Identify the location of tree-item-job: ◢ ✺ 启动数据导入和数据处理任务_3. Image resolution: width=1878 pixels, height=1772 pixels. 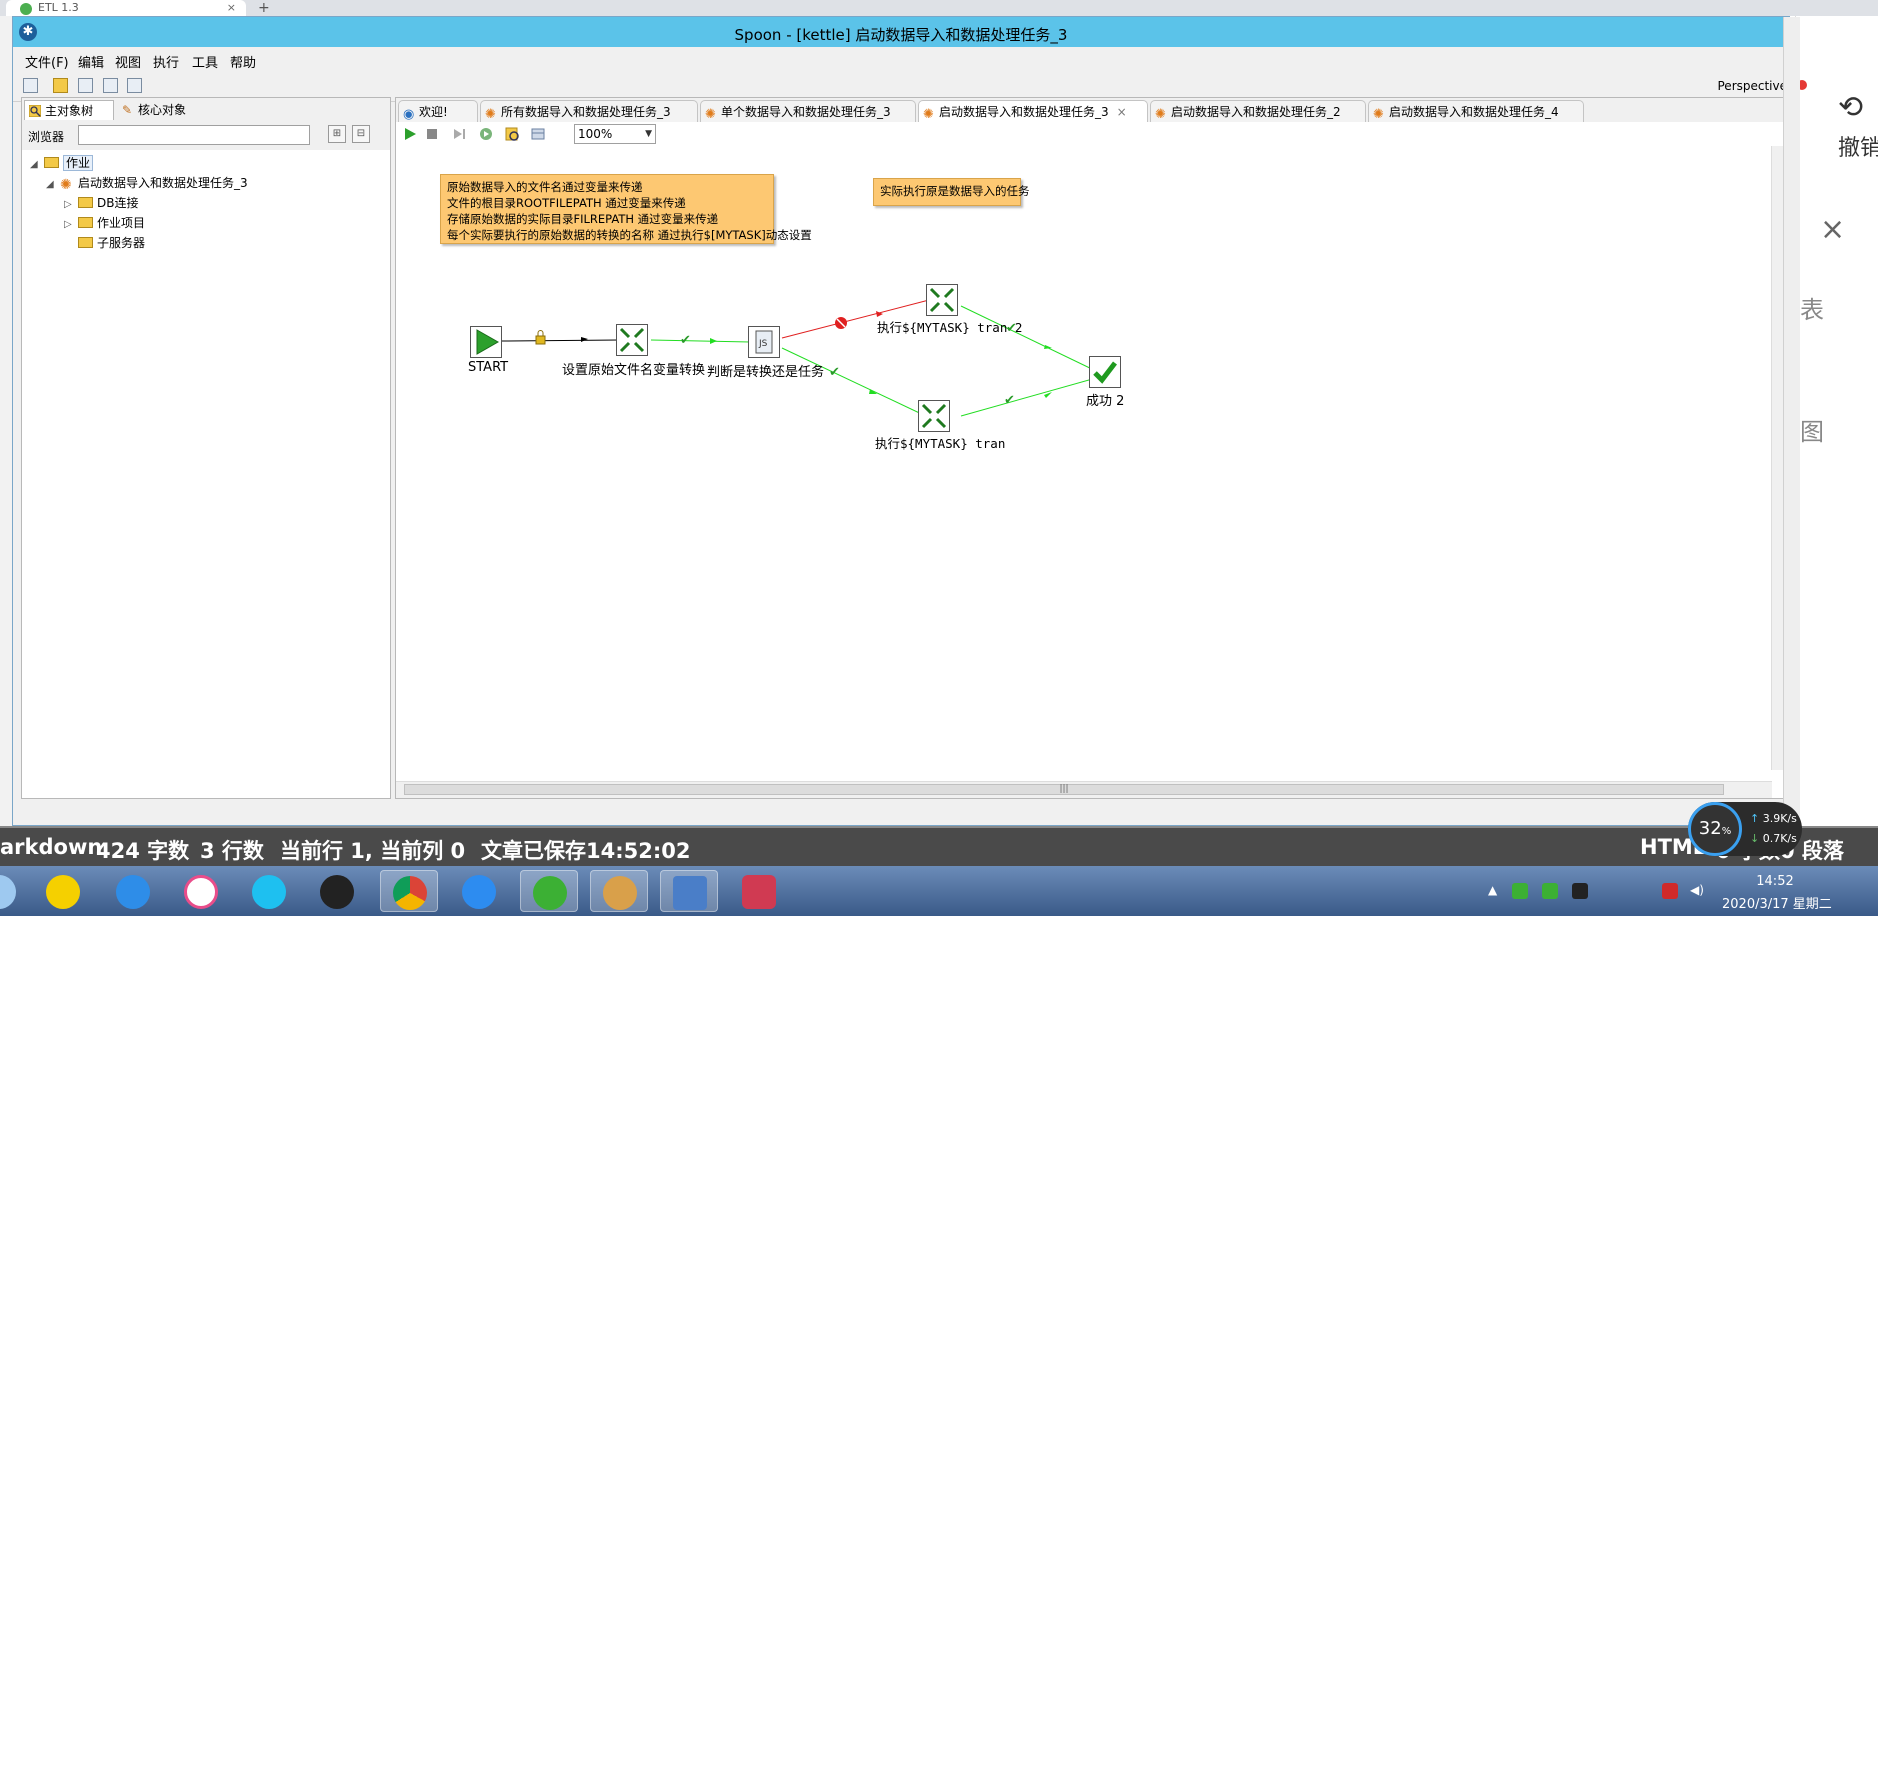
(147, 183).